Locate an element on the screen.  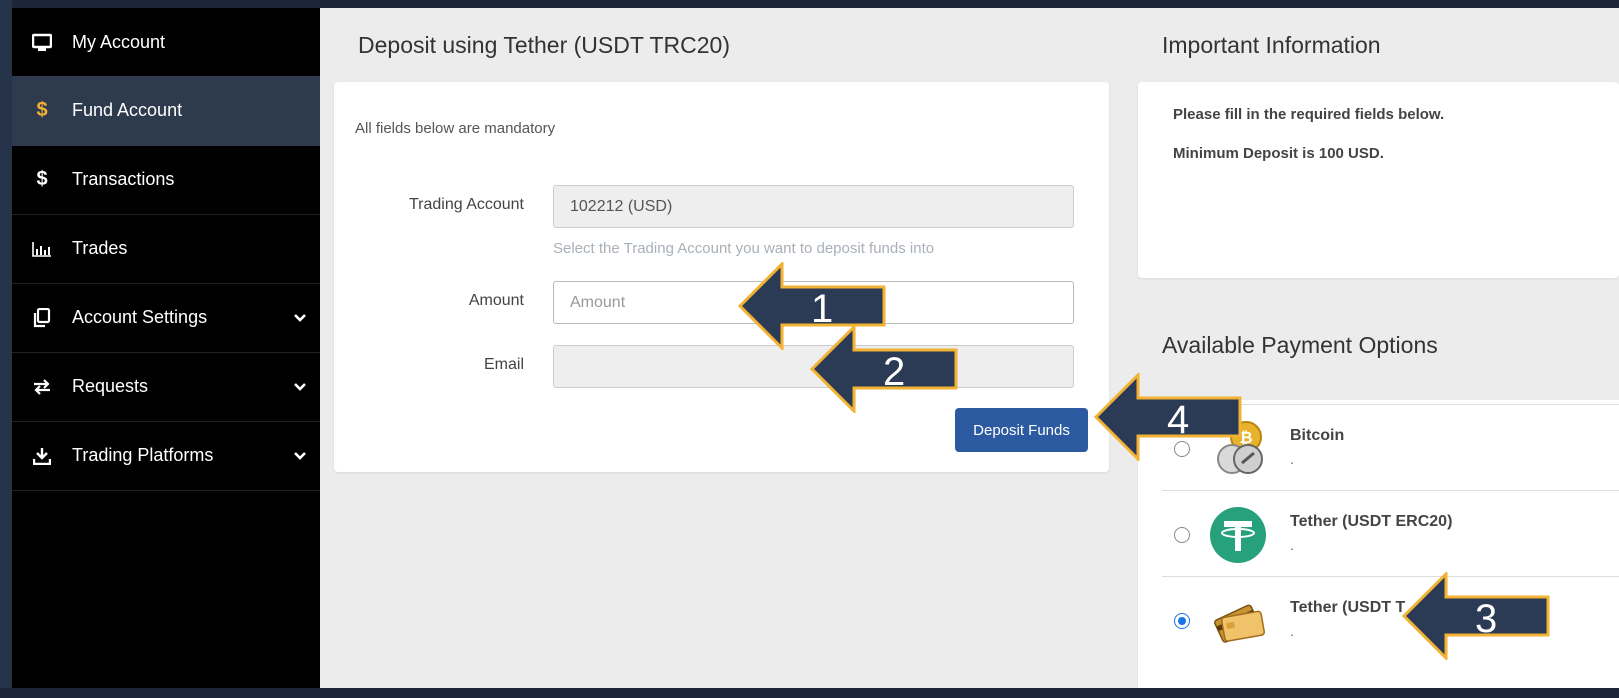
sidebar-item-label: Trades is located at coordinates (100, 248).